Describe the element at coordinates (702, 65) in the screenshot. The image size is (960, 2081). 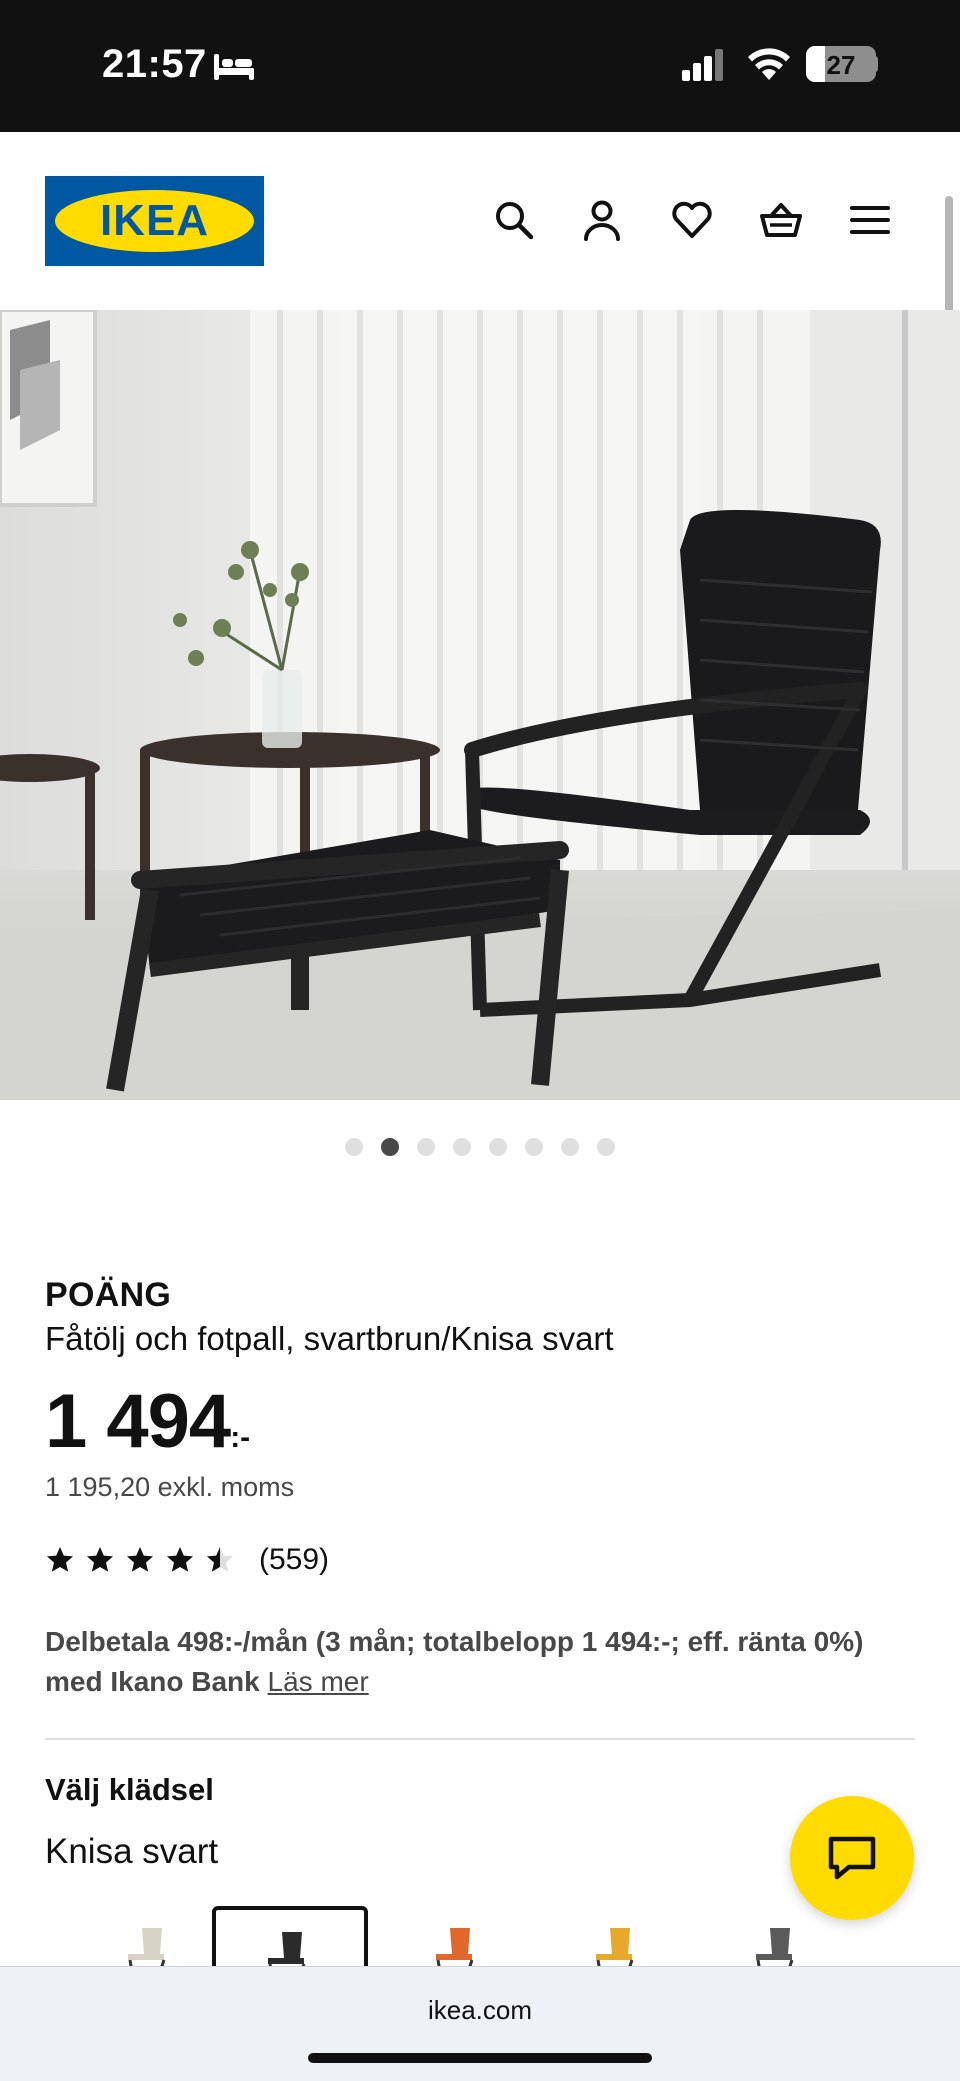
I see `signal-icon` at that location.